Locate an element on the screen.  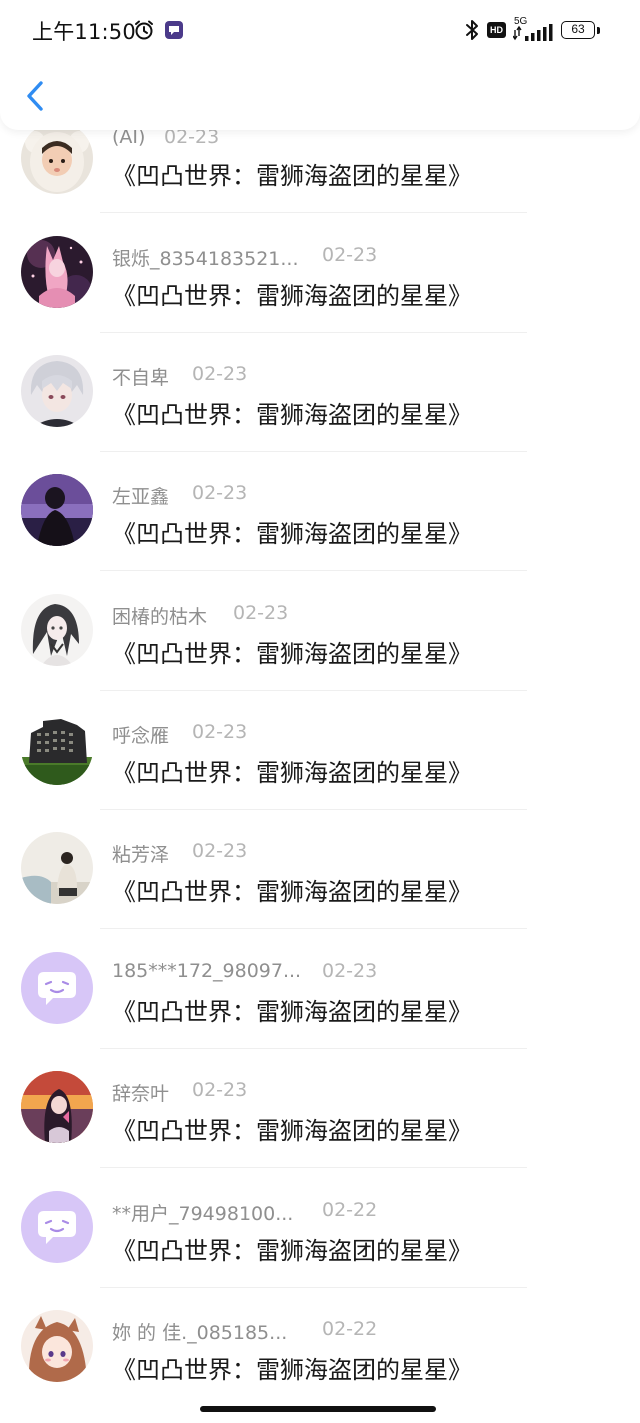
user-name: 困椿的枯木 is located at coordinates (159, 615).